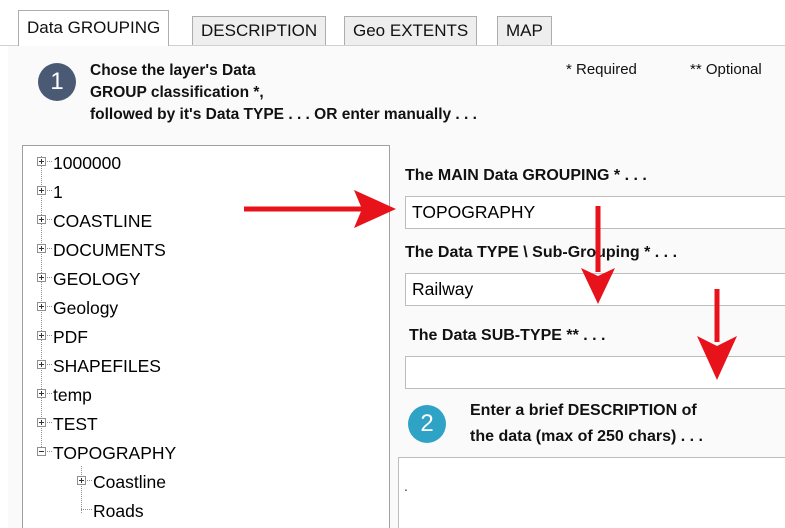  I want to click on tab-data-grouping: Data GROUPING, so click(94, 28).